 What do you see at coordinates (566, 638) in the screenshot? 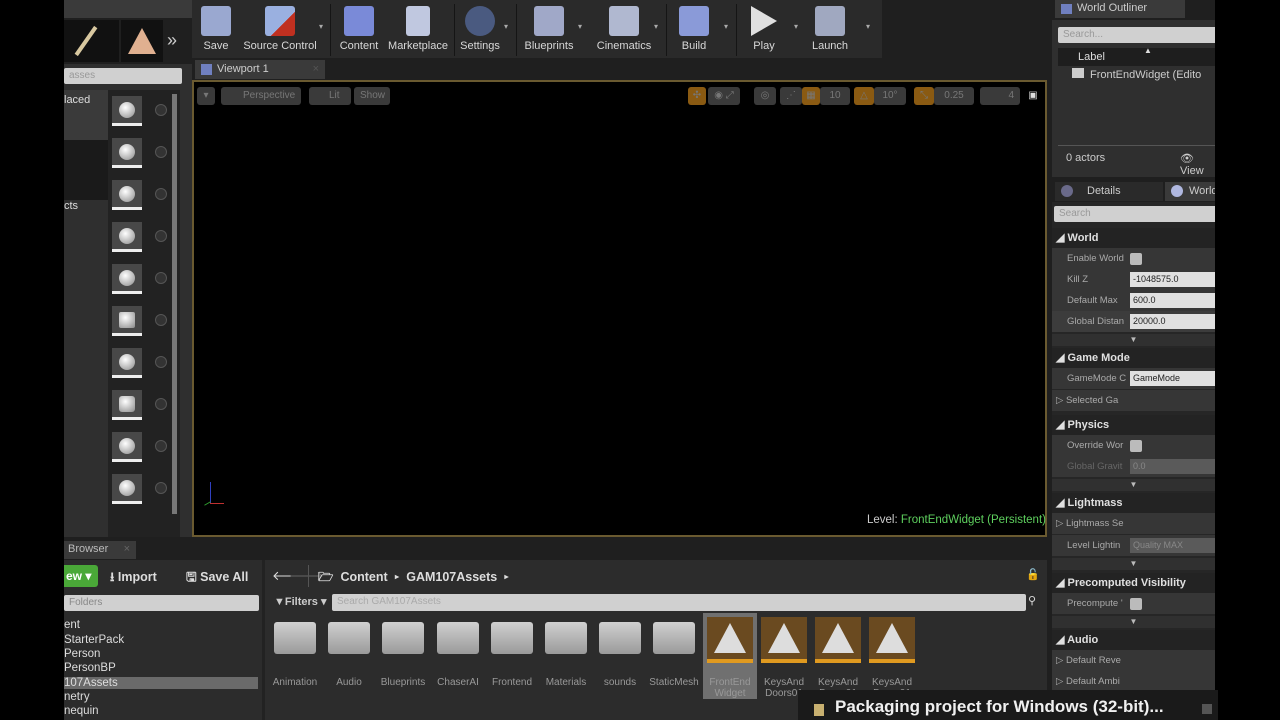
I see `folder-materials` at bounding box center [566, 638].